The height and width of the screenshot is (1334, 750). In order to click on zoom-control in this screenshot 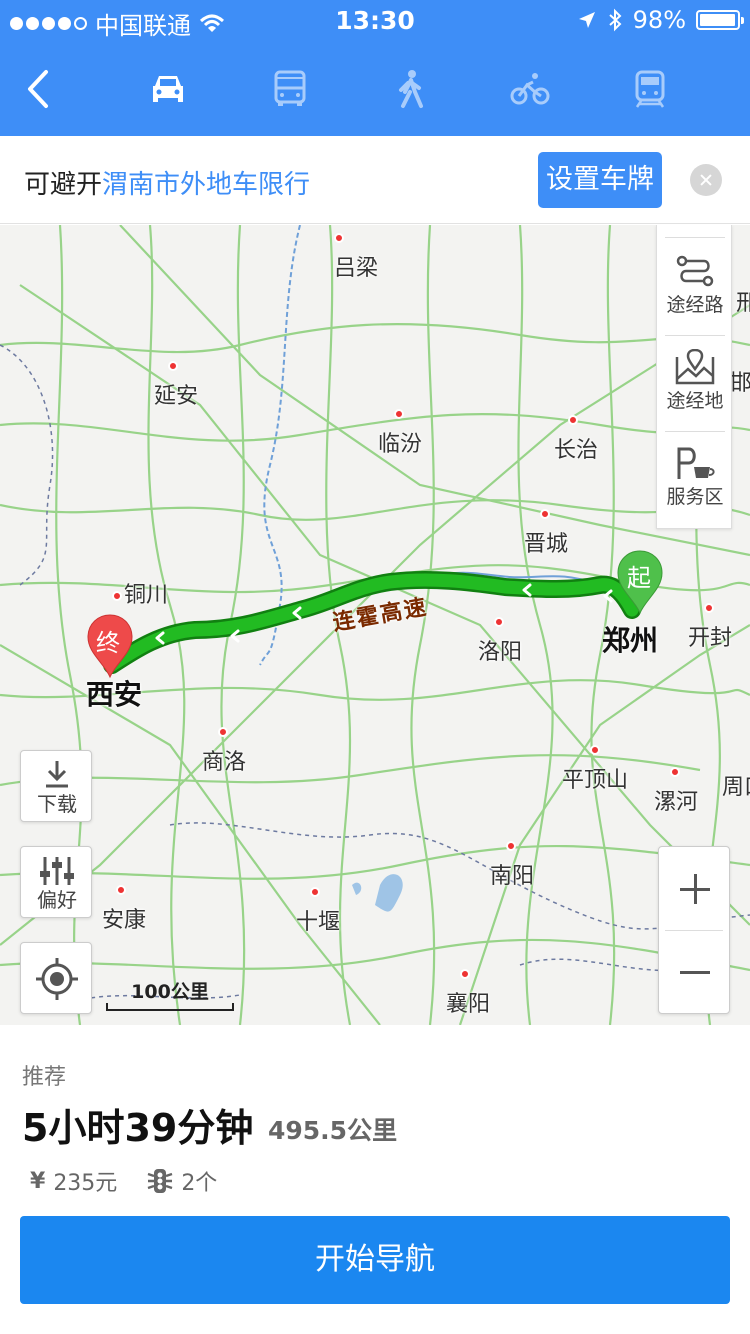, I will do `click(694, 930)`.